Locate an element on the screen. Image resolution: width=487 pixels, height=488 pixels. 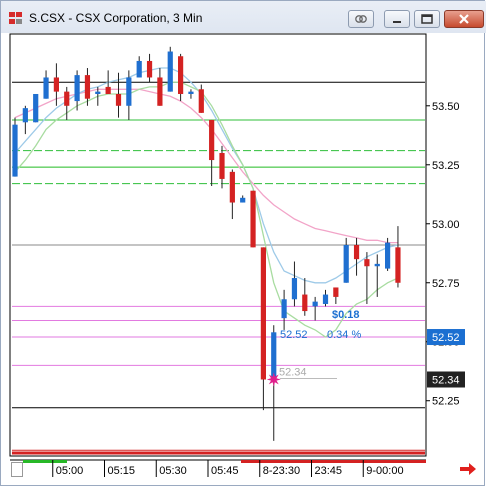
x-tick-label: 23:45 is located at coordinates (329, 471).